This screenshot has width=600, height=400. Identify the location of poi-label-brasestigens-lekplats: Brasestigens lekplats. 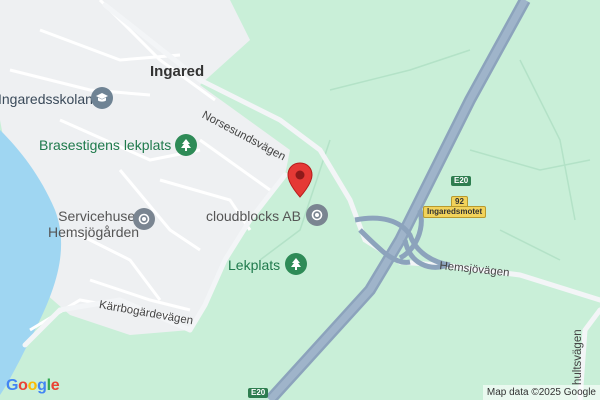
(105, 145).